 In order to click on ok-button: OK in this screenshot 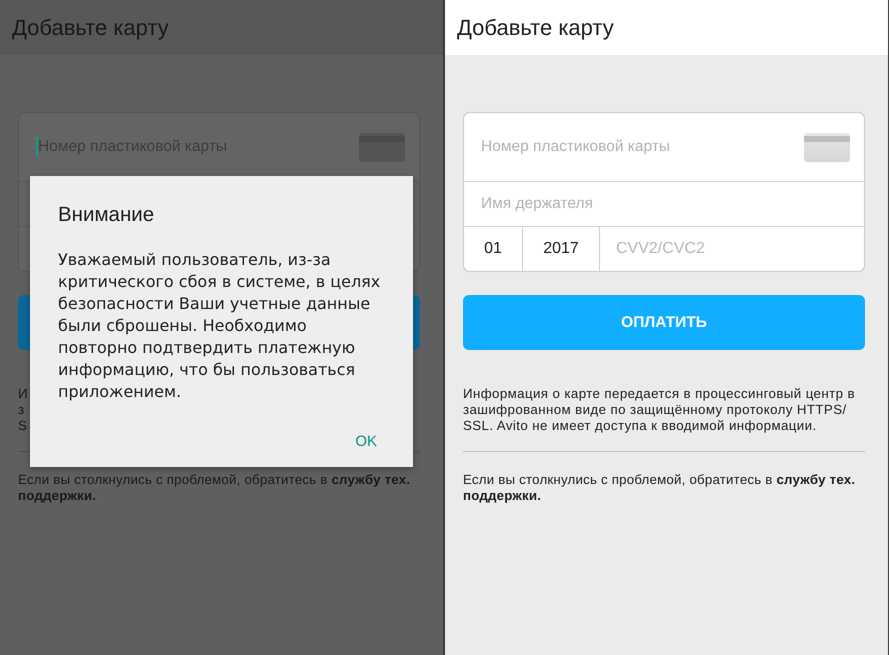, I will do `click(366, 441)`.